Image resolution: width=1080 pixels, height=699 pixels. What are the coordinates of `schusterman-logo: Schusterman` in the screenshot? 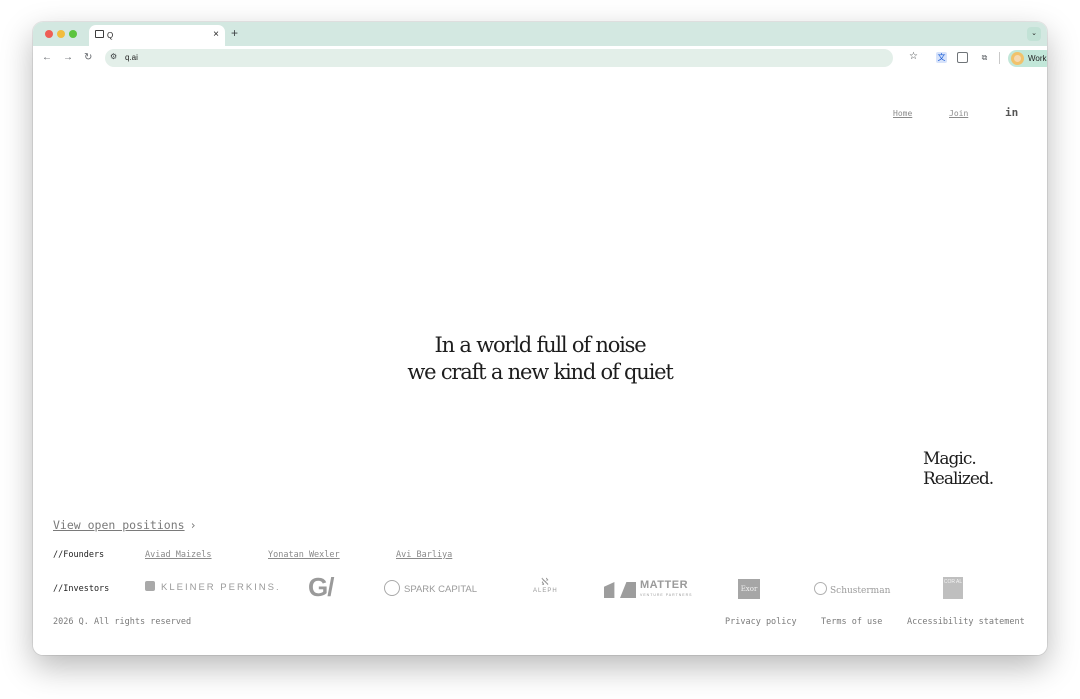 It's located at (852, 589).